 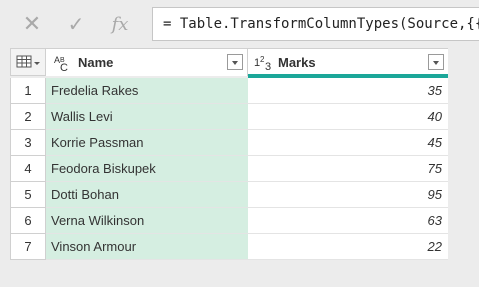 I want to click on marks-cell: 95, so click(x=348, y=195).